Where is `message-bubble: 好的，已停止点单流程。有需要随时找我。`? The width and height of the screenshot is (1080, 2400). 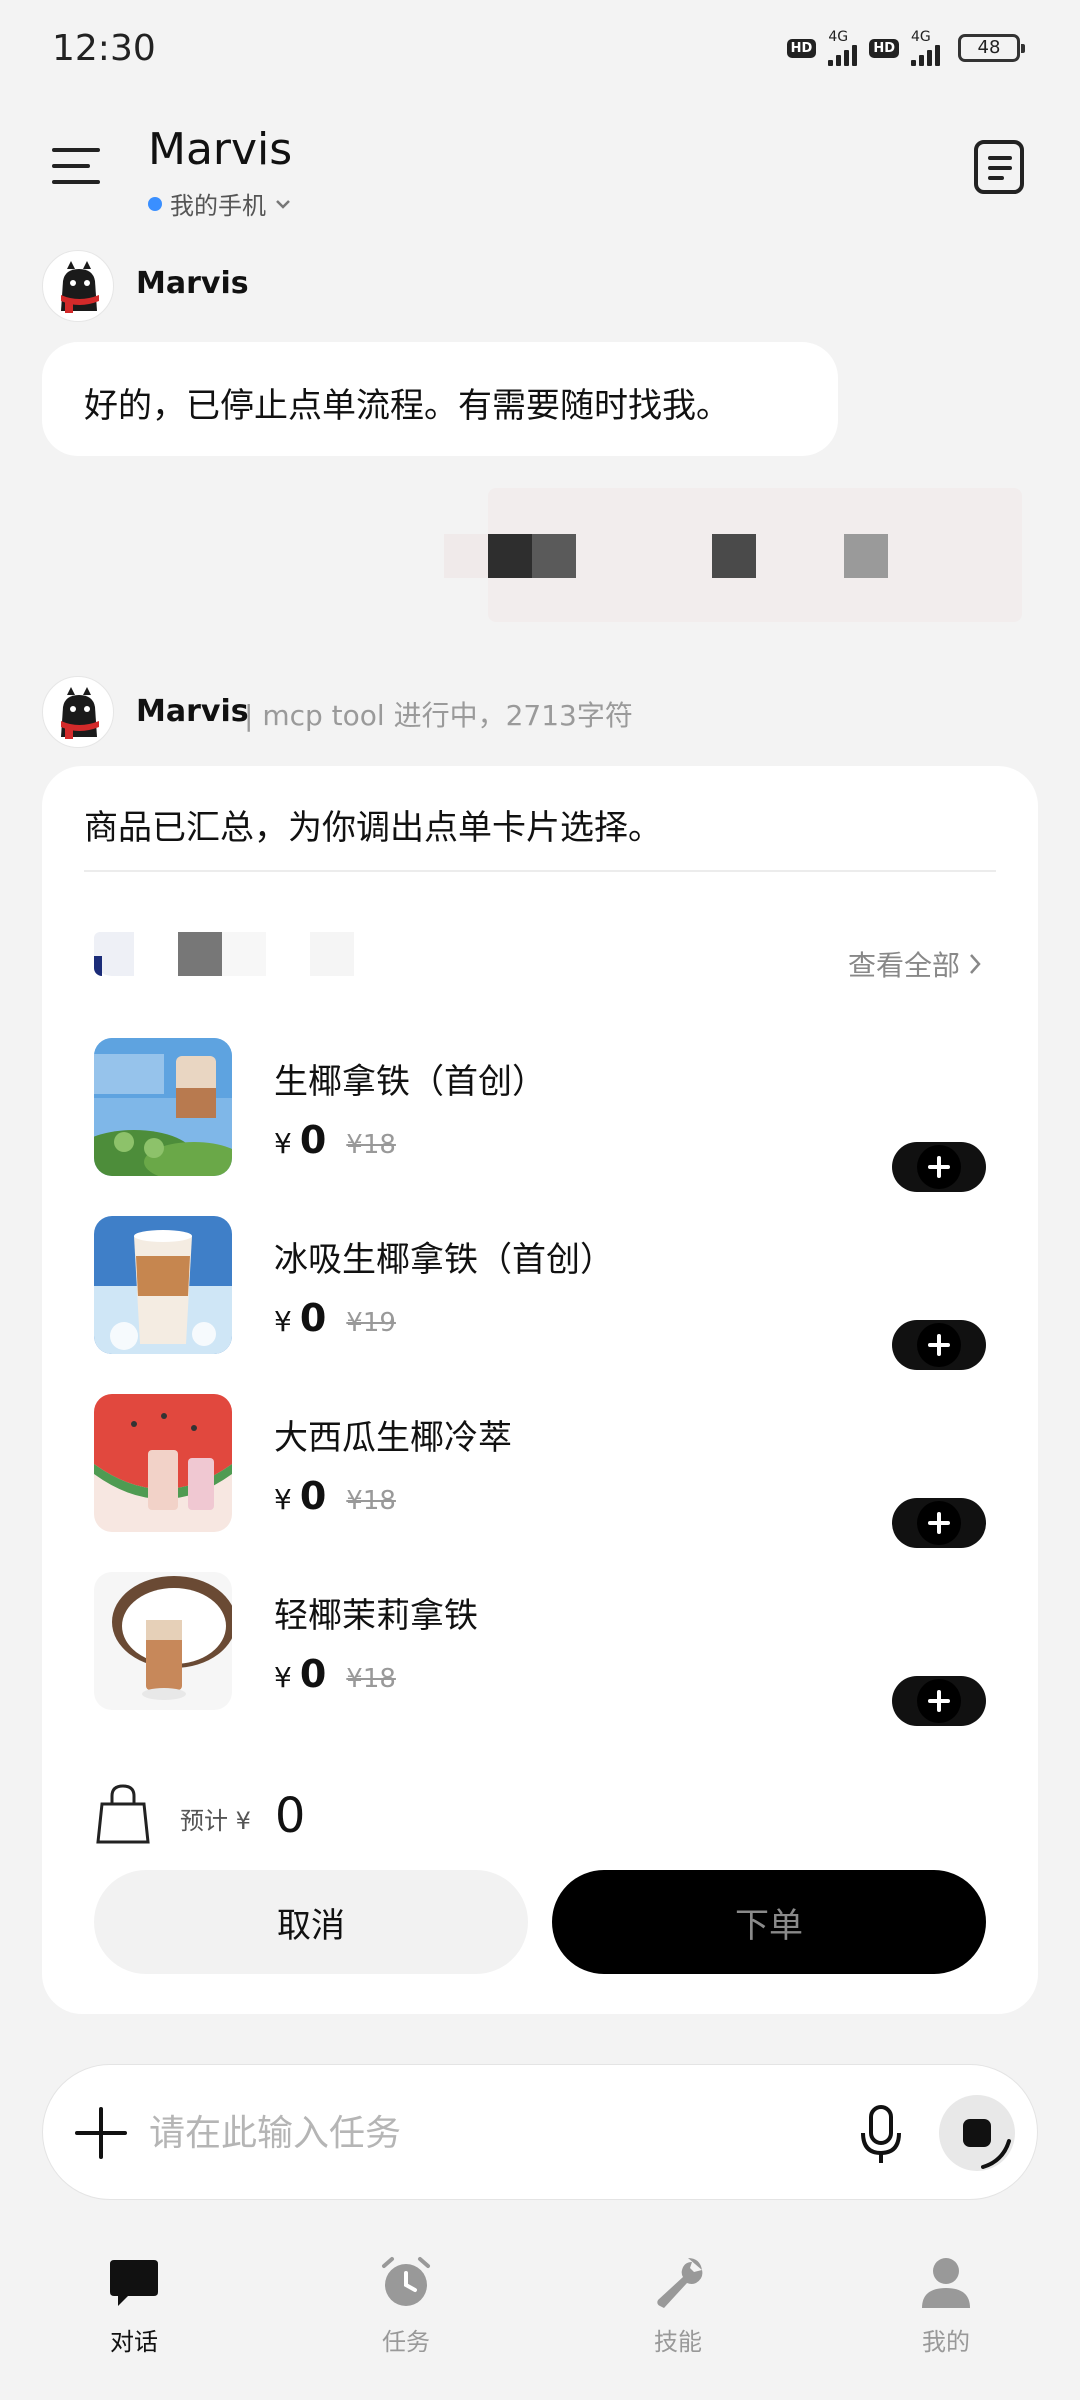
message-bubble: 好的，已停止点单流程。有需要随时找我。 is located at coordinates (440, 399).